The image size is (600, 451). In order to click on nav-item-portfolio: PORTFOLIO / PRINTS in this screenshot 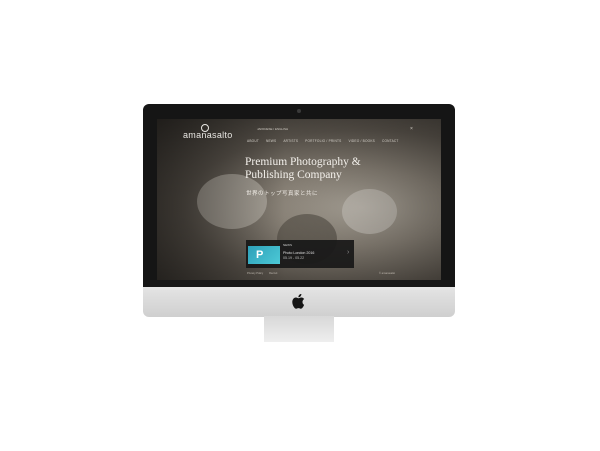, I will do `click(323, 141)`.